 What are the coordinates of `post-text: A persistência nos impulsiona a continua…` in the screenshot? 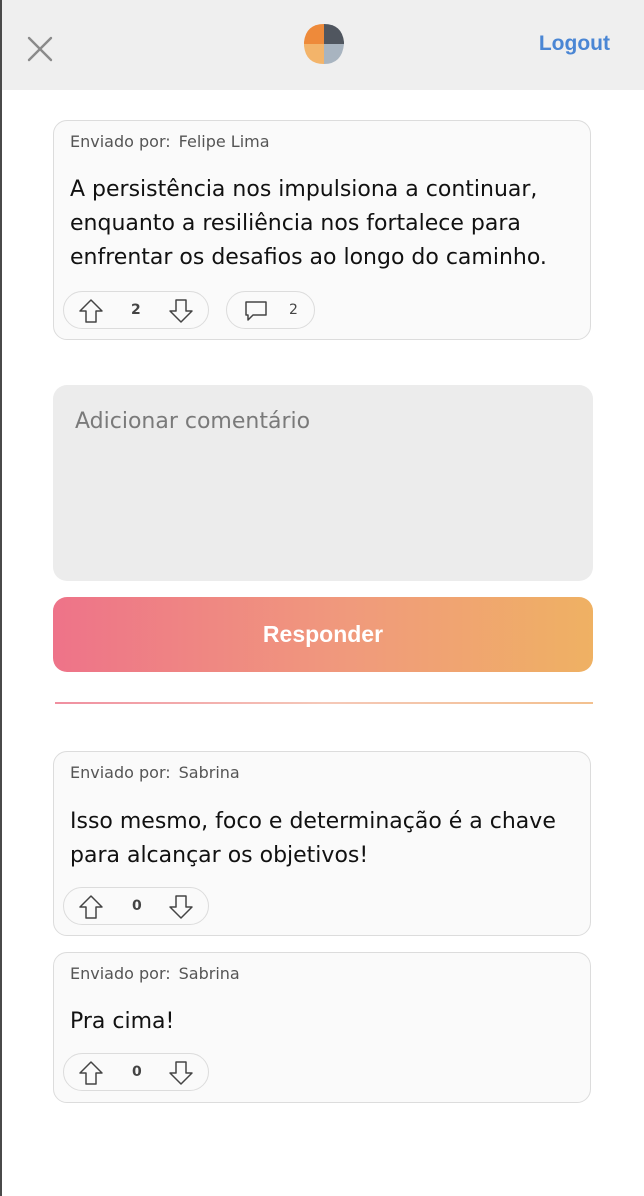 It's located at (308, 223).